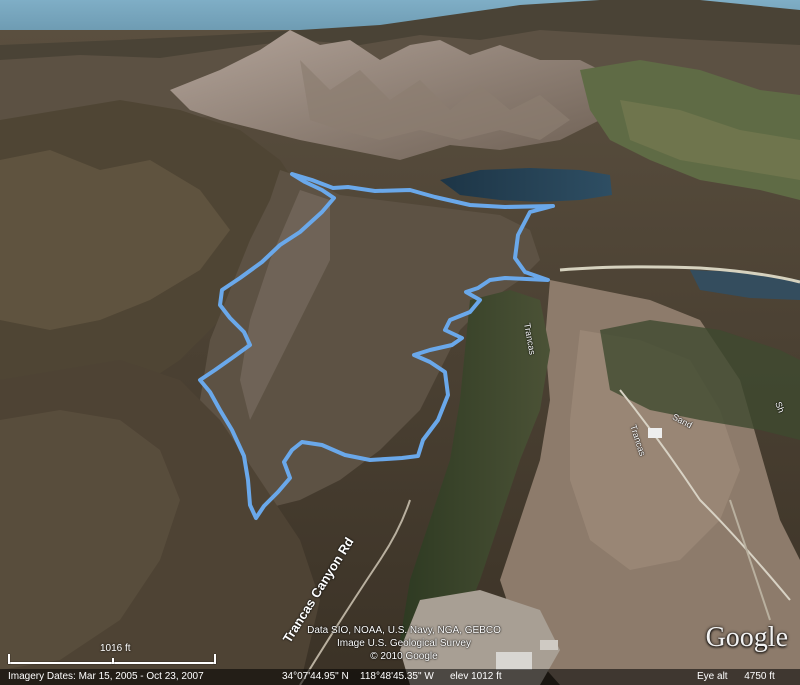 The height and width of the screenshot is (685, 800). What do you see at coordinates (476, 676) in the screenshot?
I see `elevation-readout: elev 1012 ft` at bounding box center [476, 676].